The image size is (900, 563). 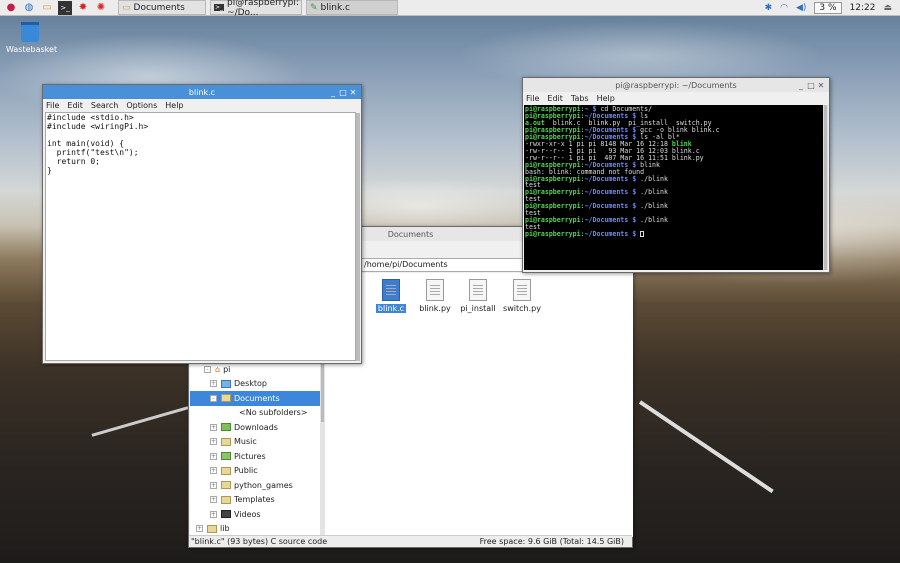 What do you see at coordinates (863, 8) in the screenshot?
I see `clock: 12:22` at bounding box center [863, 8].